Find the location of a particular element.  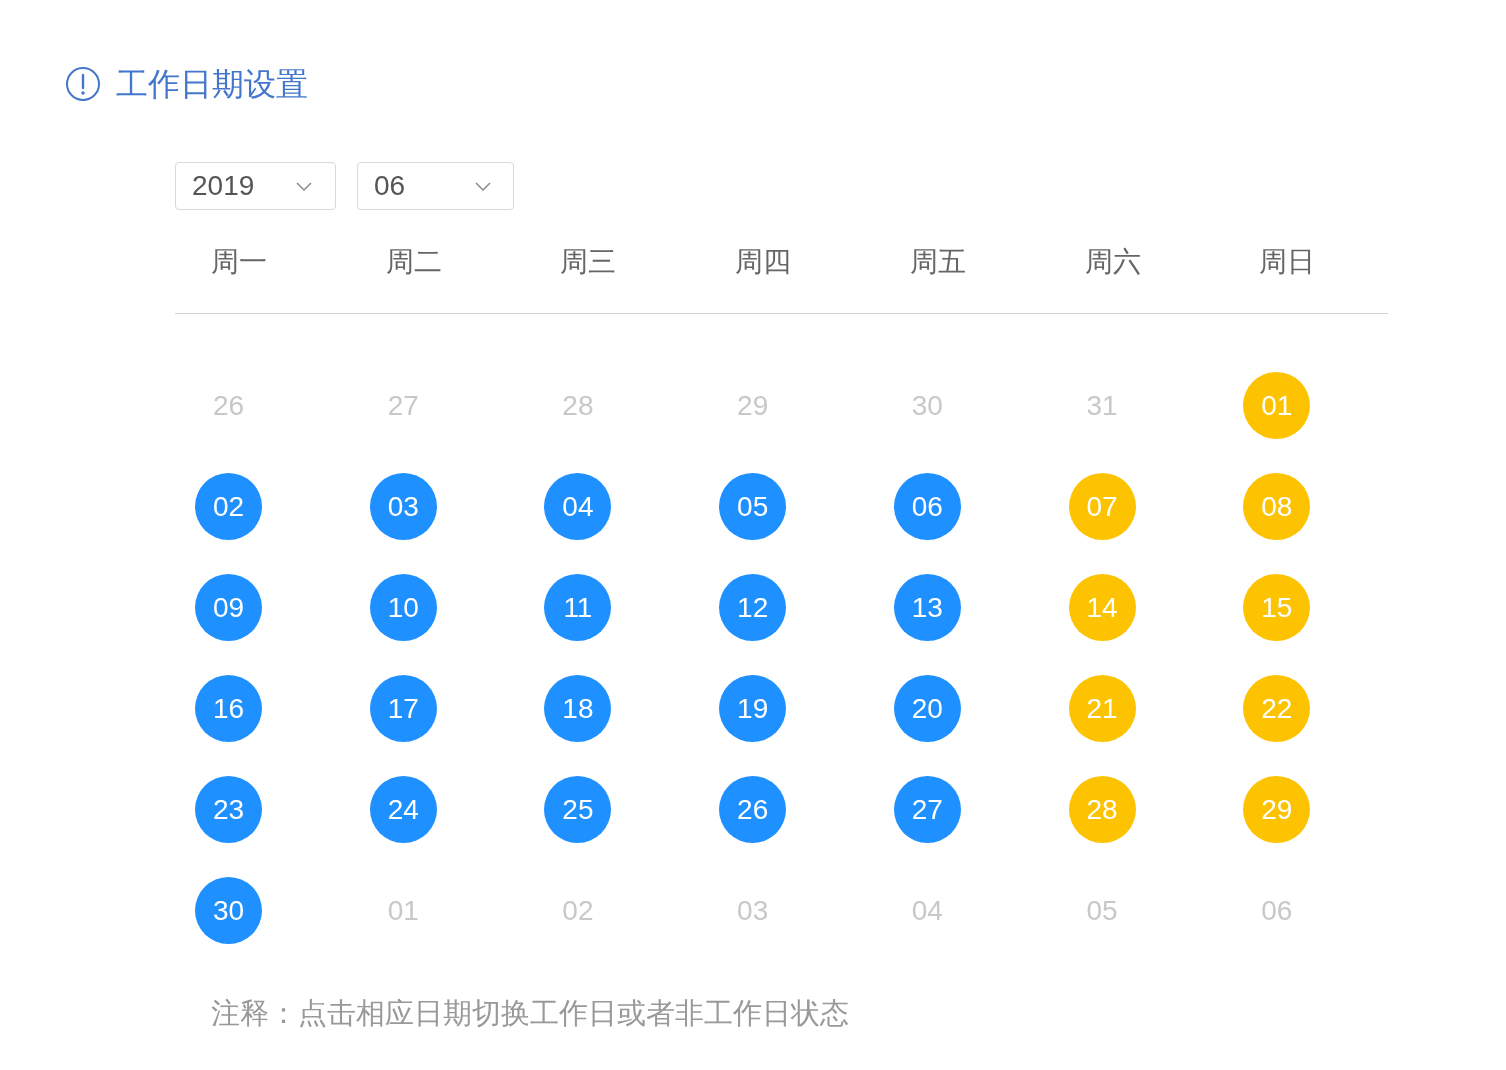

date-button: 16 is located at coordinates (228, 708).